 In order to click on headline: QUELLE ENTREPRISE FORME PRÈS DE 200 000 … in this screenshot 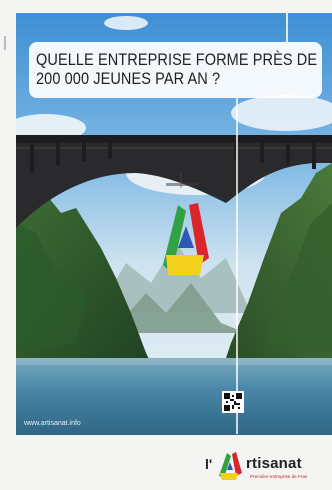, I will do `click(177, 70)`.